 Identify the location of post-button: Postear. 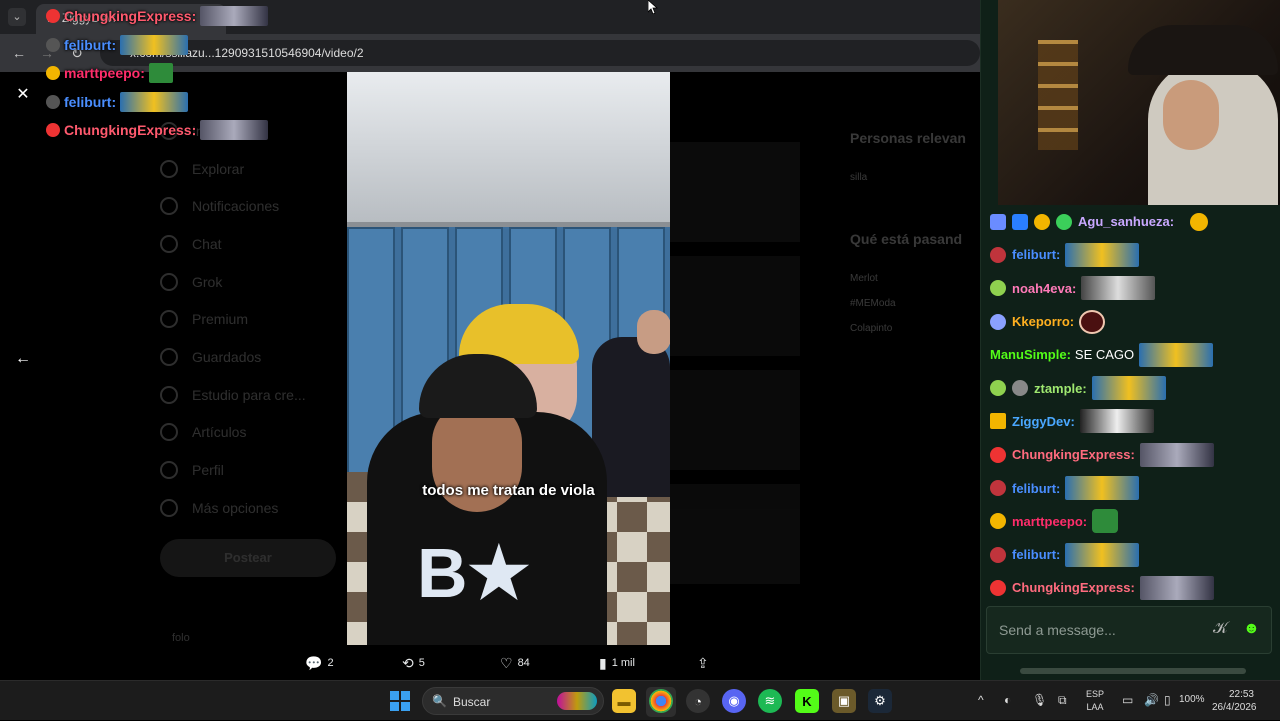
(248, 557).